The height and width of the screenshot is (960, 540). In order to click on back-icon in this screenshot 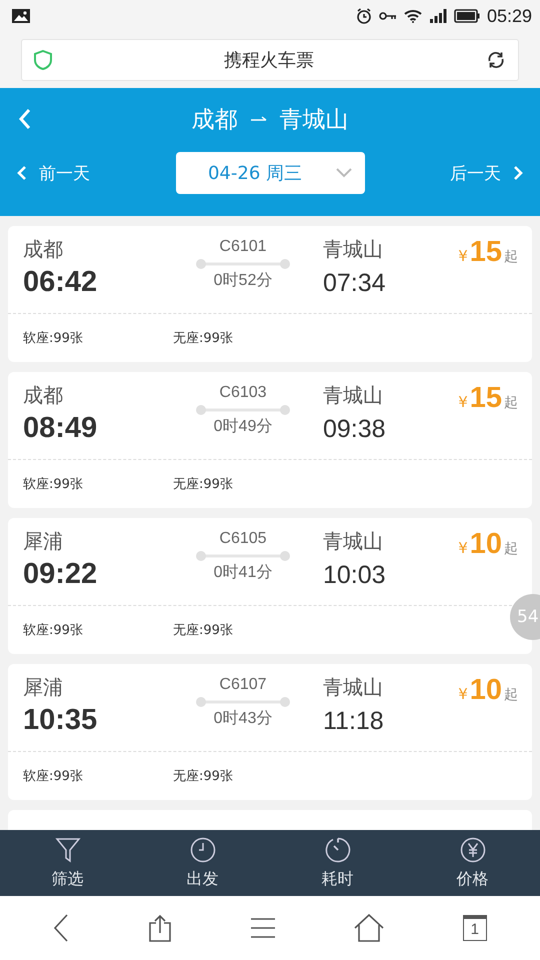, I will do `click(61, 928)`.